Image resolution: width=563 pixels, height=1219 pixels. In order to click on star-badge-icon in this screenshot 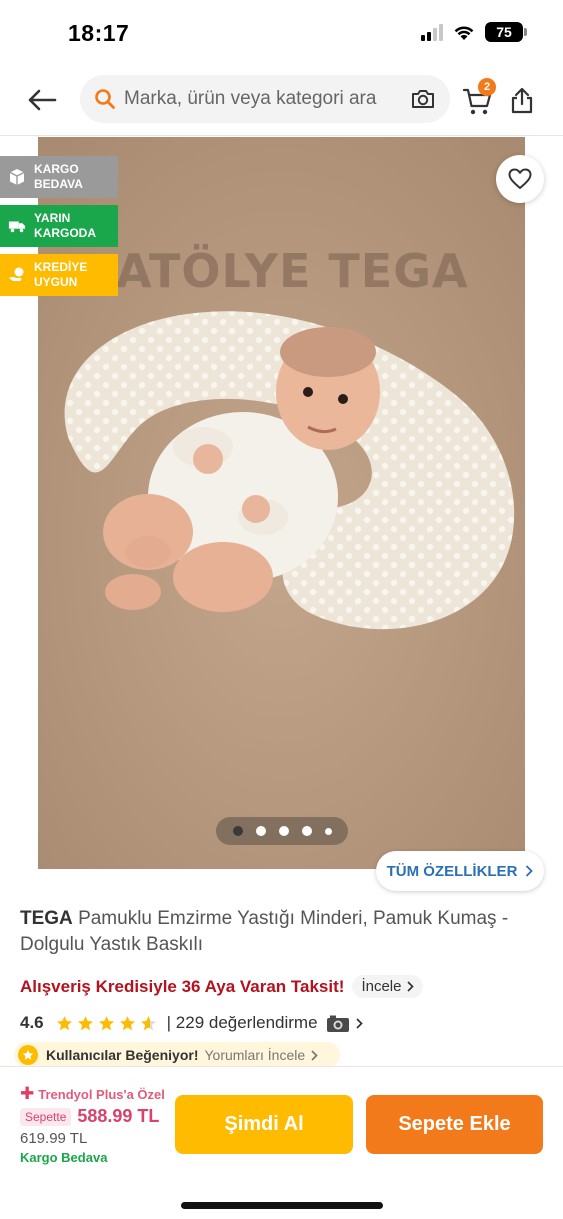, I will do `click(28, 1055)`.